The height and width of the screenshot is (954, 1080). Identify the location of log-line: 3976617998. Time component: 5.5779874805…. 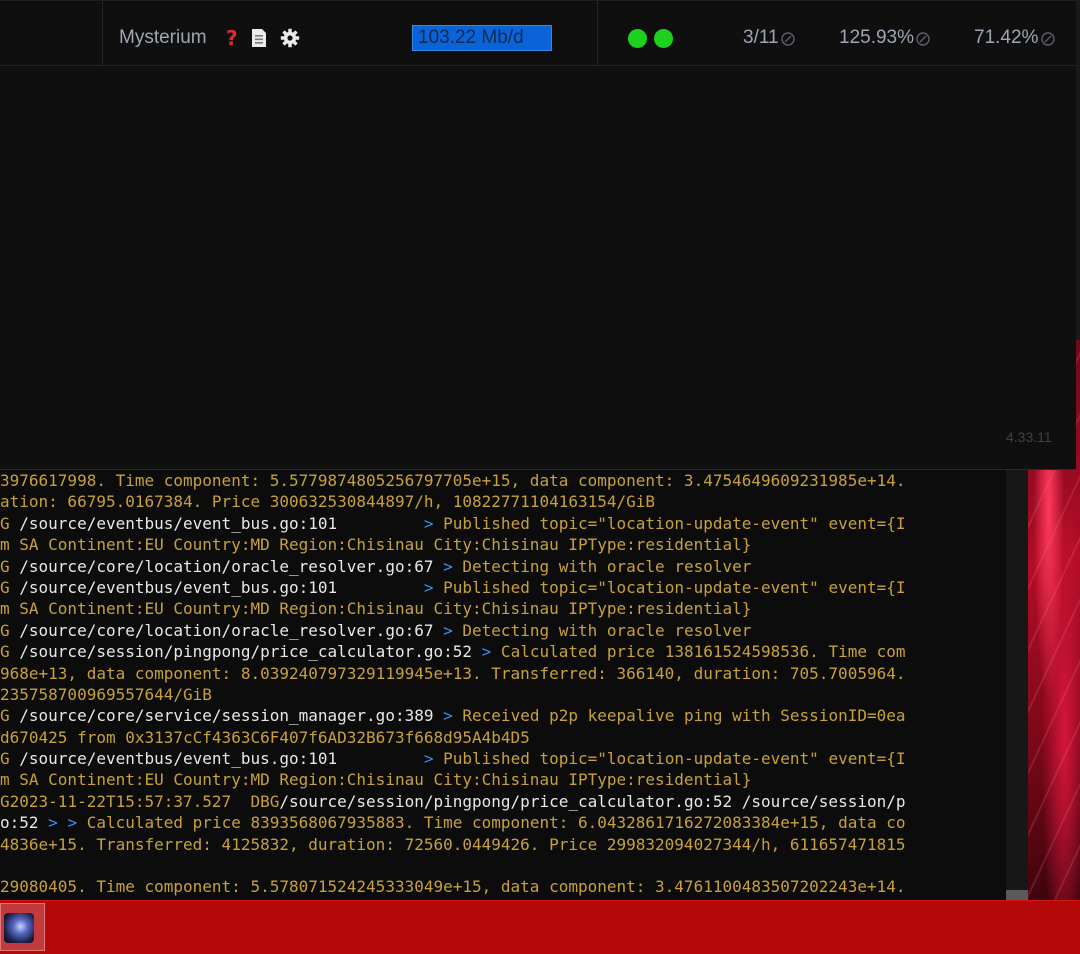
(503, 480).